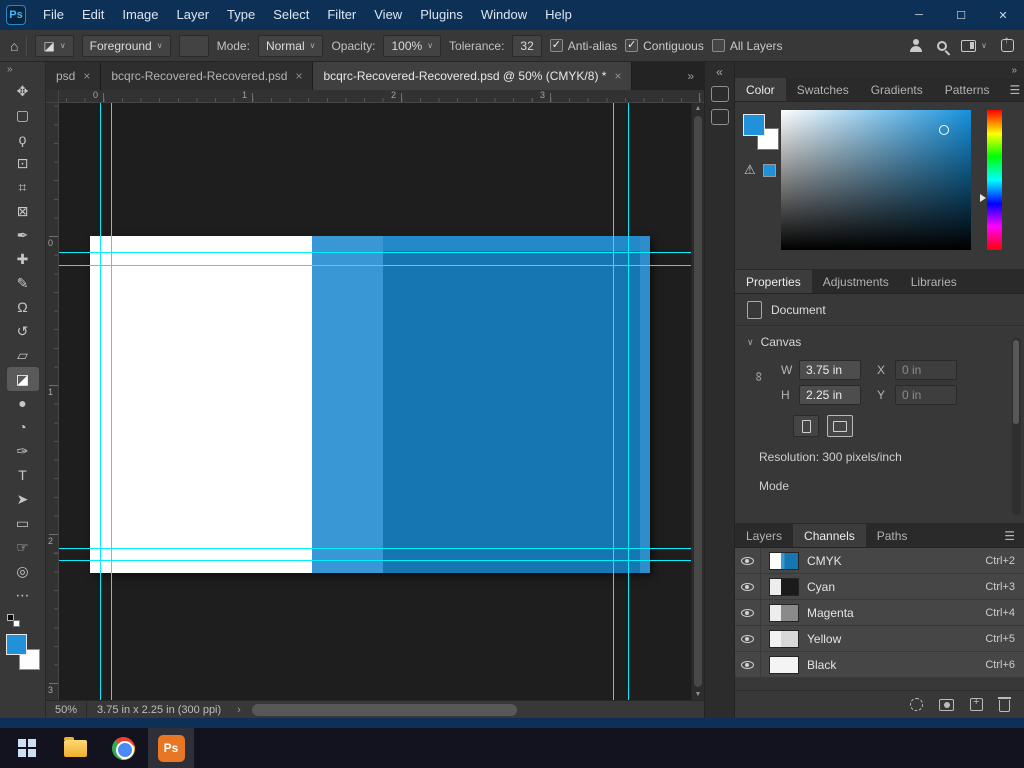 This screenshot has height=768, width=1024. Describe the element at coordinates (14, 46) in the screenshot. I see `home-icon: ⌂` at that location.